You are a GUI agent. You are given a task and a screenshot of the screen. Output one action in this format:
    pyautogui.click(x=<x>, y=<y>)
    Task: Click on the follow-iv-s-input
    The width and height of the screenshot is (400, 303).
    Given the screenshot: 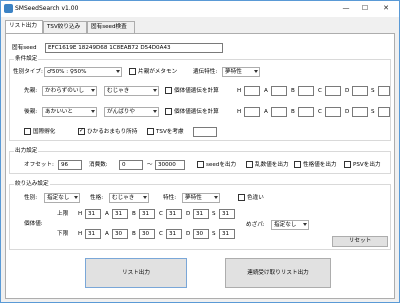 What is the action you would take?
    pyautogui.click(x=384, y=112)
    